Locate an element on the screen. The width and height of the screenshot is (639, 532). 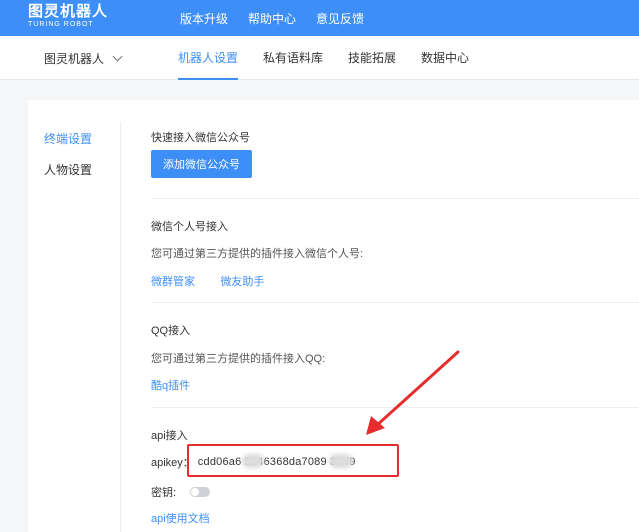
annotation-arrow-icon is located at coordinates (413, 392).